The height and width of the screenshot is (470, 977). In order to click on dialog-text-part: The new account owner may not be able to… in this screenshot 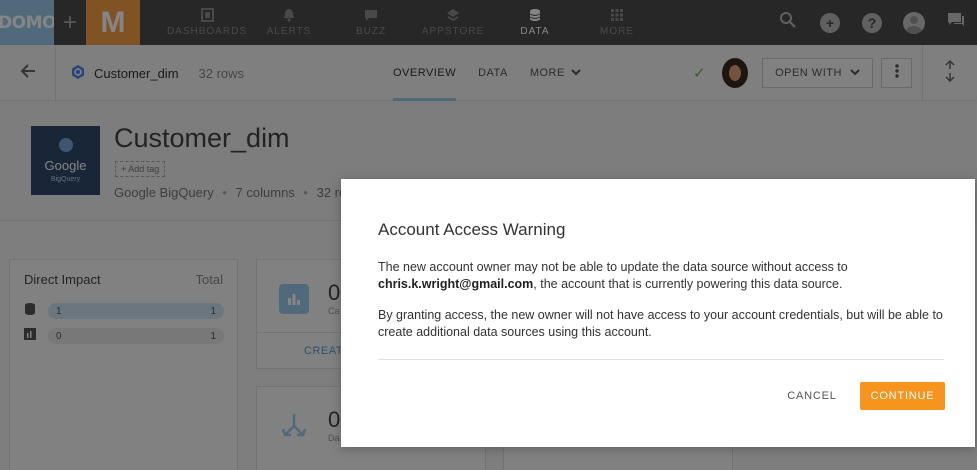, I will do `click(613, 267)`.